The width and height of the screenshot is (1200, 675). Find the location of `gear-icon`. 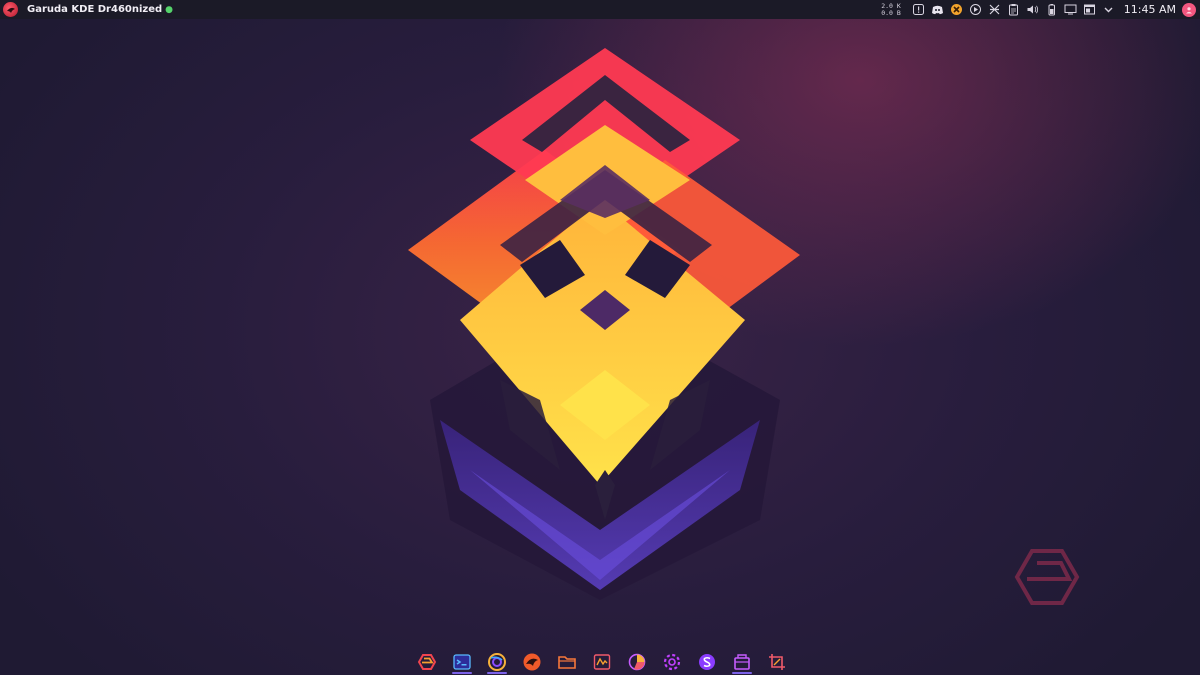

gear-icon is located at coordinates (672, 661).